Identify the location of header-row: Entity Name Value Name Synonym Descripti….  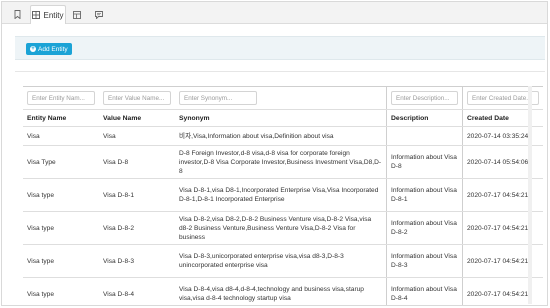
(283, 118).